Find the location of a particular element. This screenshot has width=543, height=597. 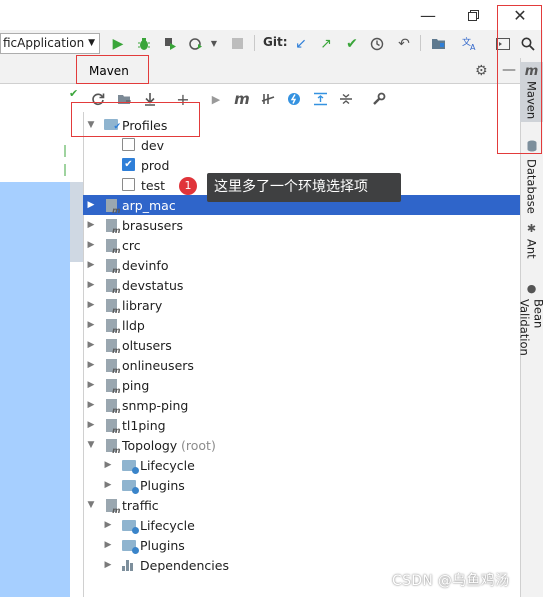

tool-tab-ant: ✱ Ant is located at coordinates (531, 243).